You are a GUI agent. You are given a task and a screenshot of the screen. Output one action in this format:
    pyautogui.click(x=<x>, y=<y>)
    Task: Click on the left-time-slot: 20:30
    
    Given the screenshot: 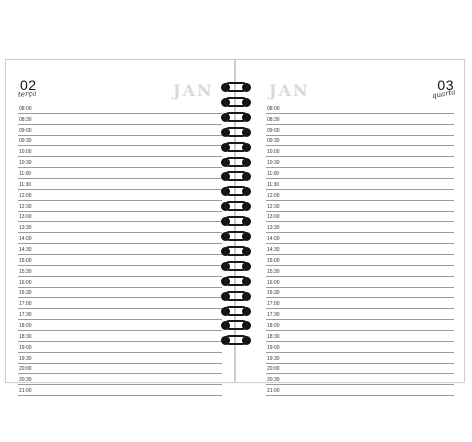 What is the action you would take?
    pyautogui.click(x=120, y=380)
    